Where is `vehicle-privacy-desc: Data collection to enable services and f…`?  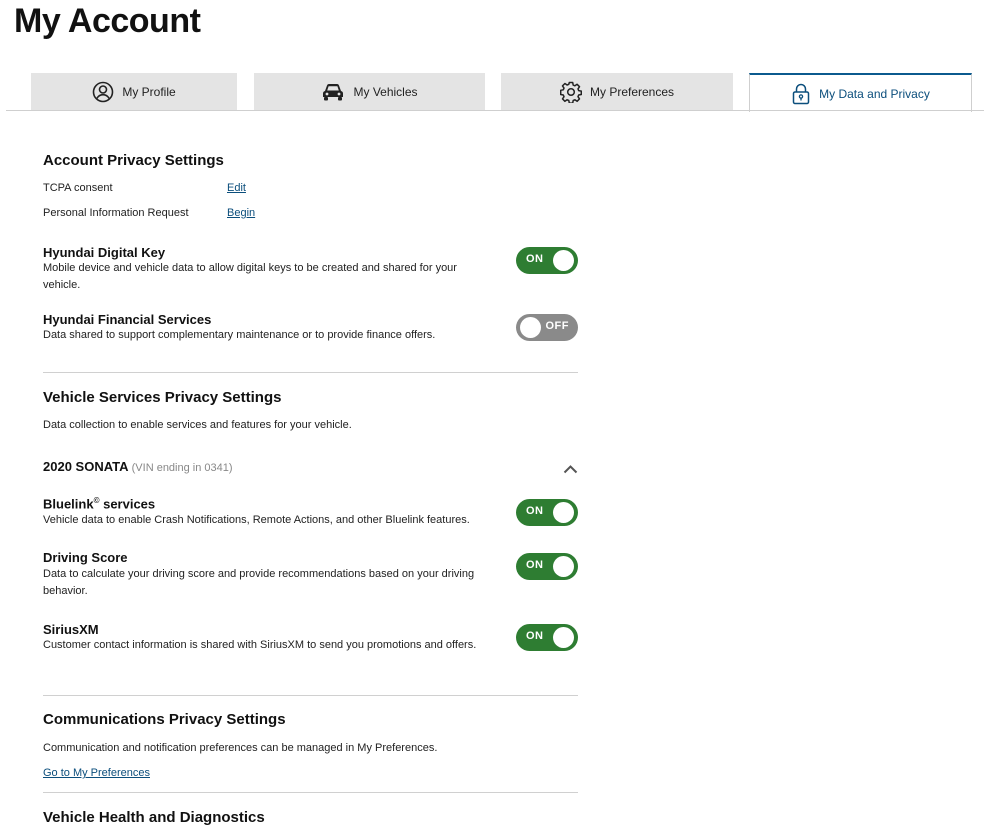
vehicle-privacy-desc: Data collection to enable services and f… is located at coordinates (197, 425).